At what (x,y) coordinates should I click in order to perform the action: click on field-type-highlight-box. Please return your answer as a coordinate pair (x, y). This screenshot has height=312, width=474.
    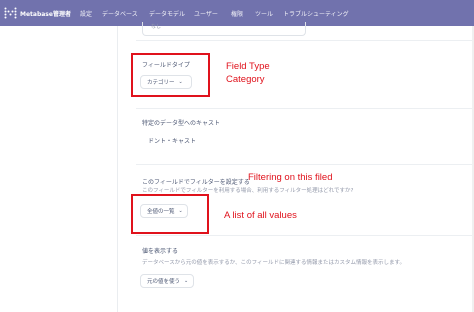
    Looking at the image, I should click on (170, 75).